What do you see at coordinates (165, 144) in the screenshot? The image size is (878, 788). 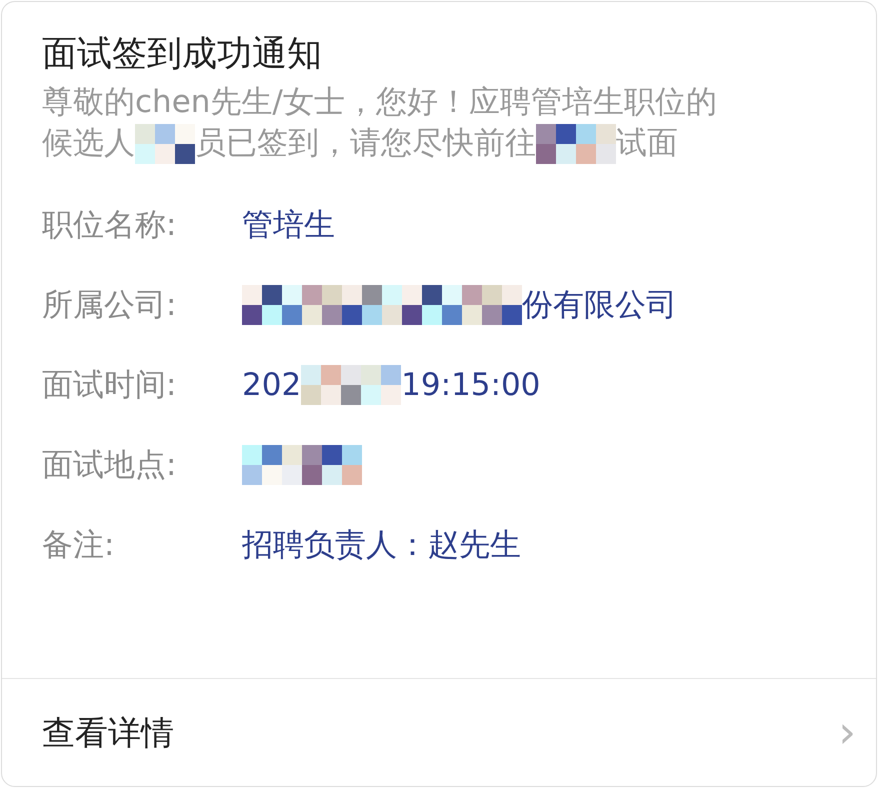 I see `mosaic-drawing` at bounding box center [165, 144].